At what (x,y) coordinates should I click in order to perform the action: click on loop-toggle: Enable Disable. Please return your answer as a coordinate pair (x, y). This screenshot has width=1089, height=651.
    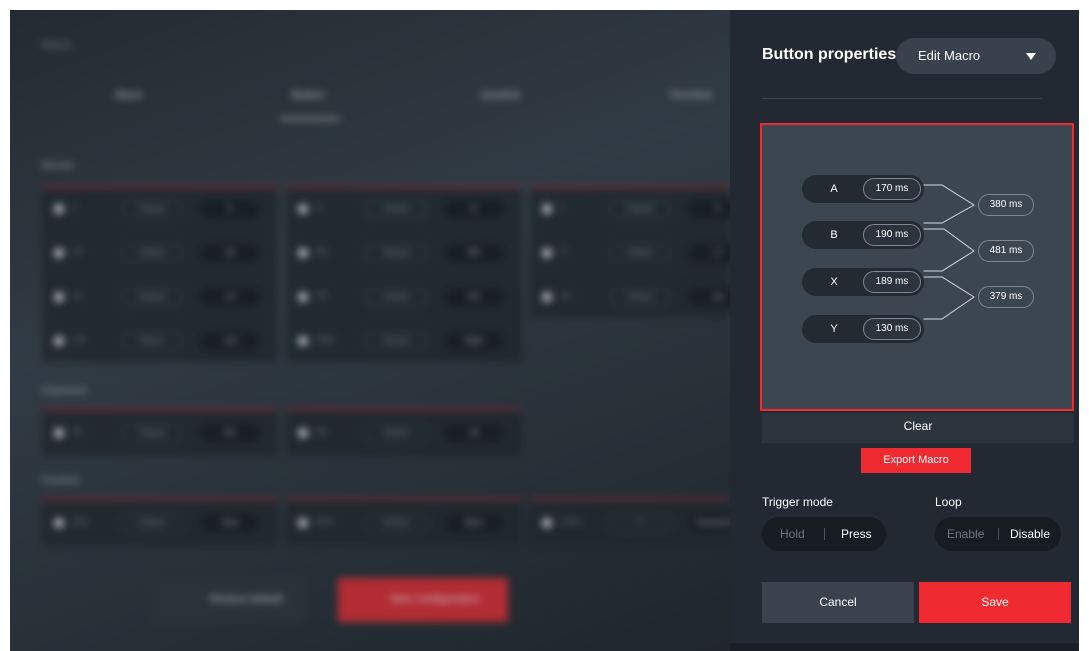
    Looking at the image, I should click on (998, 534).